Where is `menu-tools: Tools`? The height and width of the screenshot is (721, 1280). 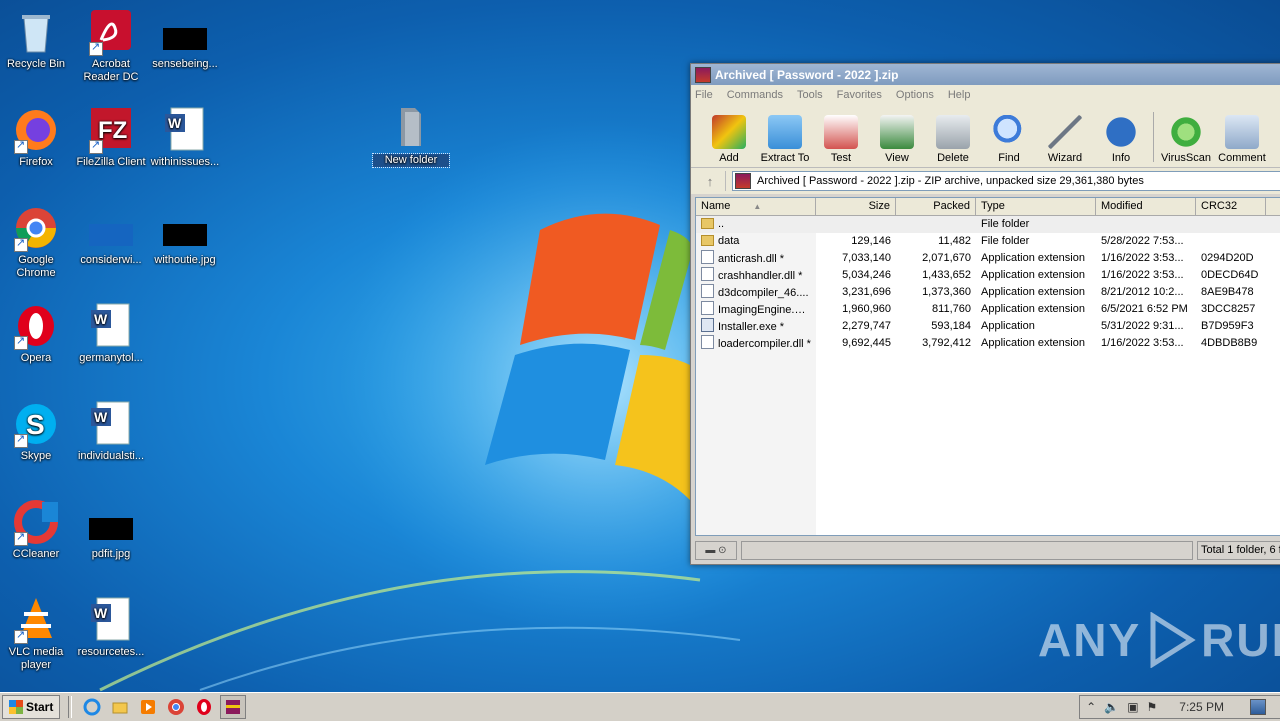
menu-tools: Tools is located at coordinates (810, 95).